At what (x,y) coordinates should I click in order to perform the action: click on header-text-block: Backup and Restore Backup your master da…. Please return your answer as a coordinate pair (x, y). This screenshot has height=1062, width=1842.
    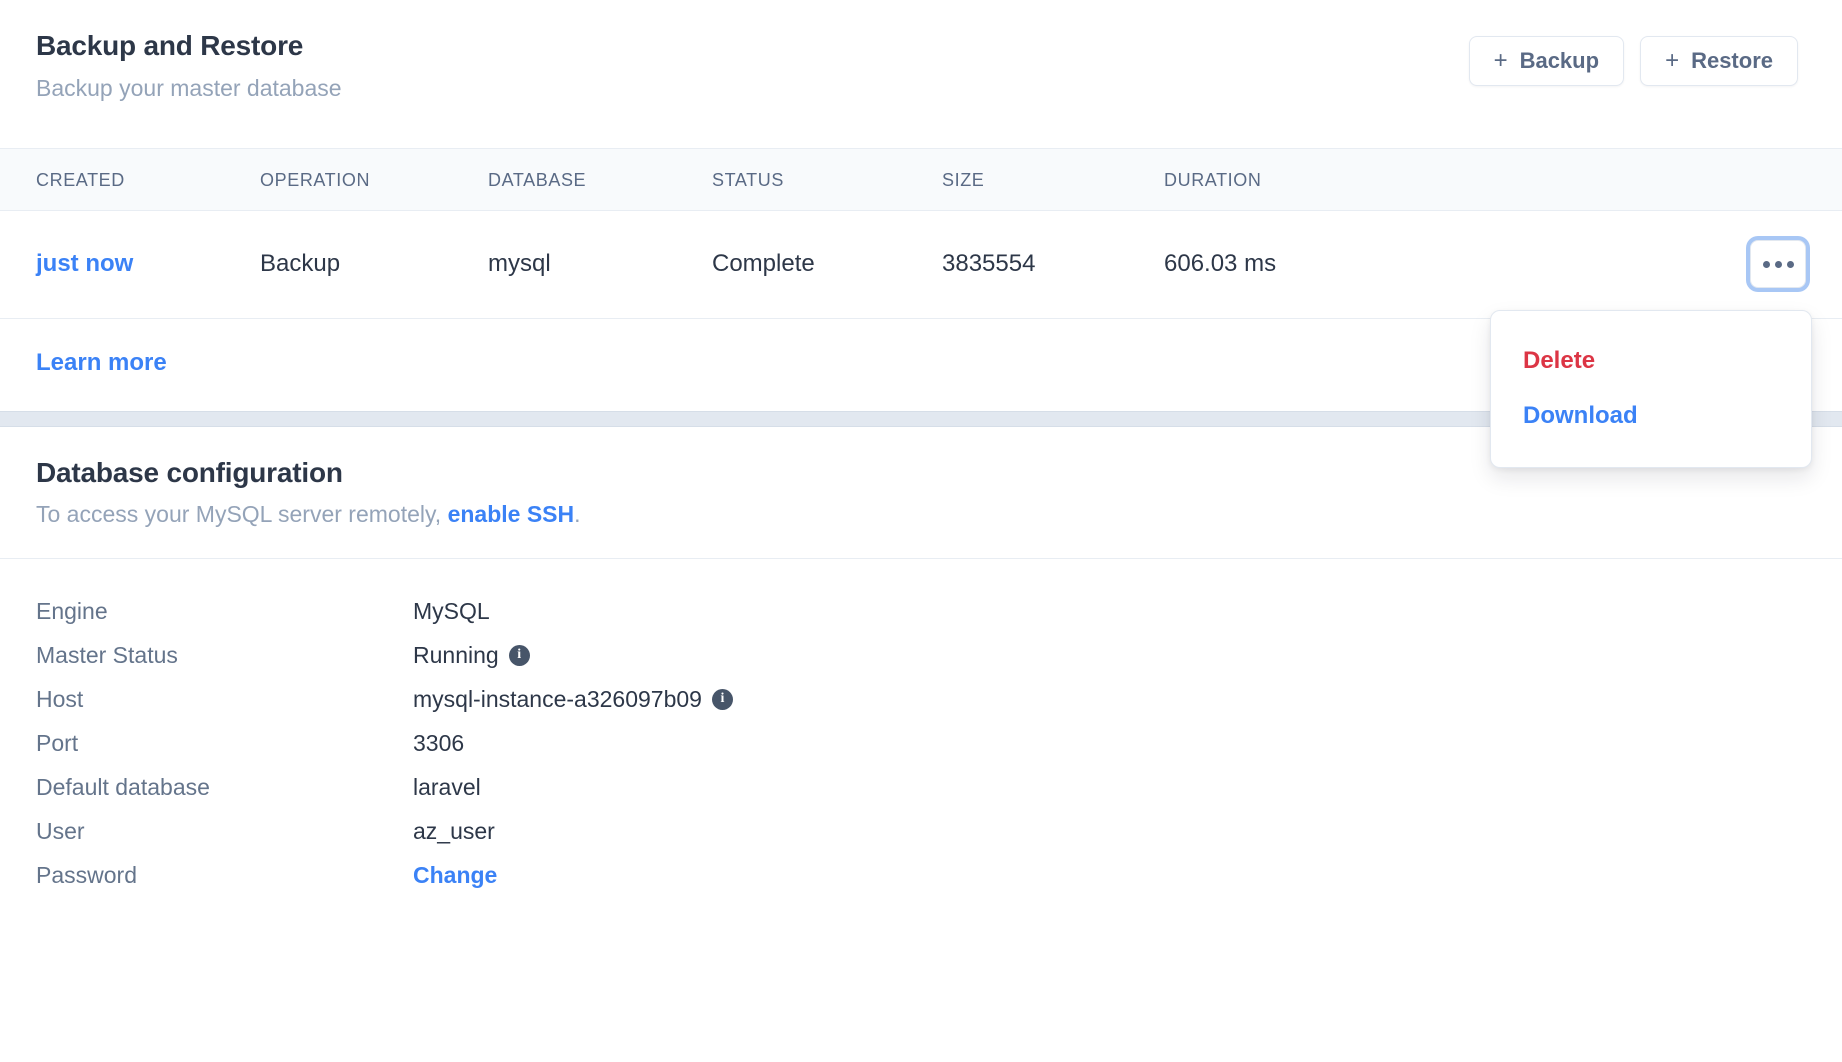
    Looking at the image, I should click on (189, 64).